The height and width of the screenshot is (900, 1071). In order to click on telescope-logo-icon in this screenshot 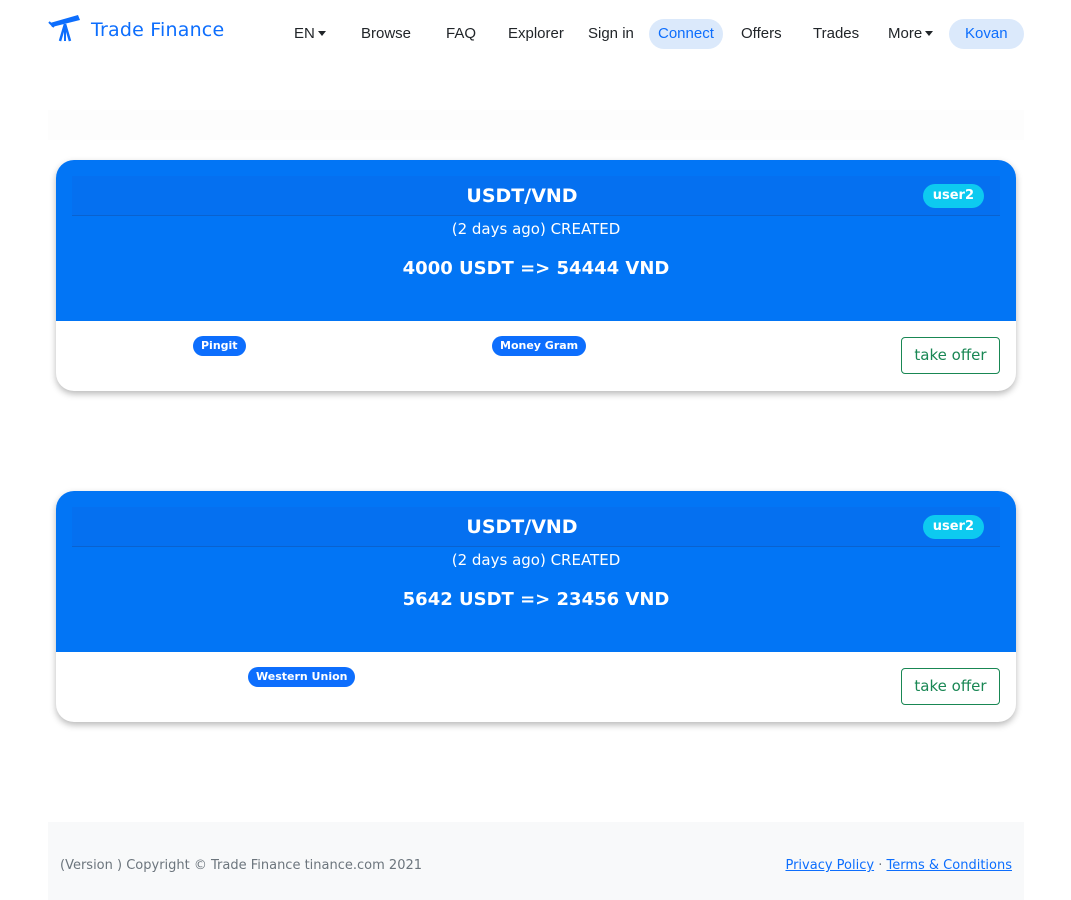, I will do `click(65, 30)`.